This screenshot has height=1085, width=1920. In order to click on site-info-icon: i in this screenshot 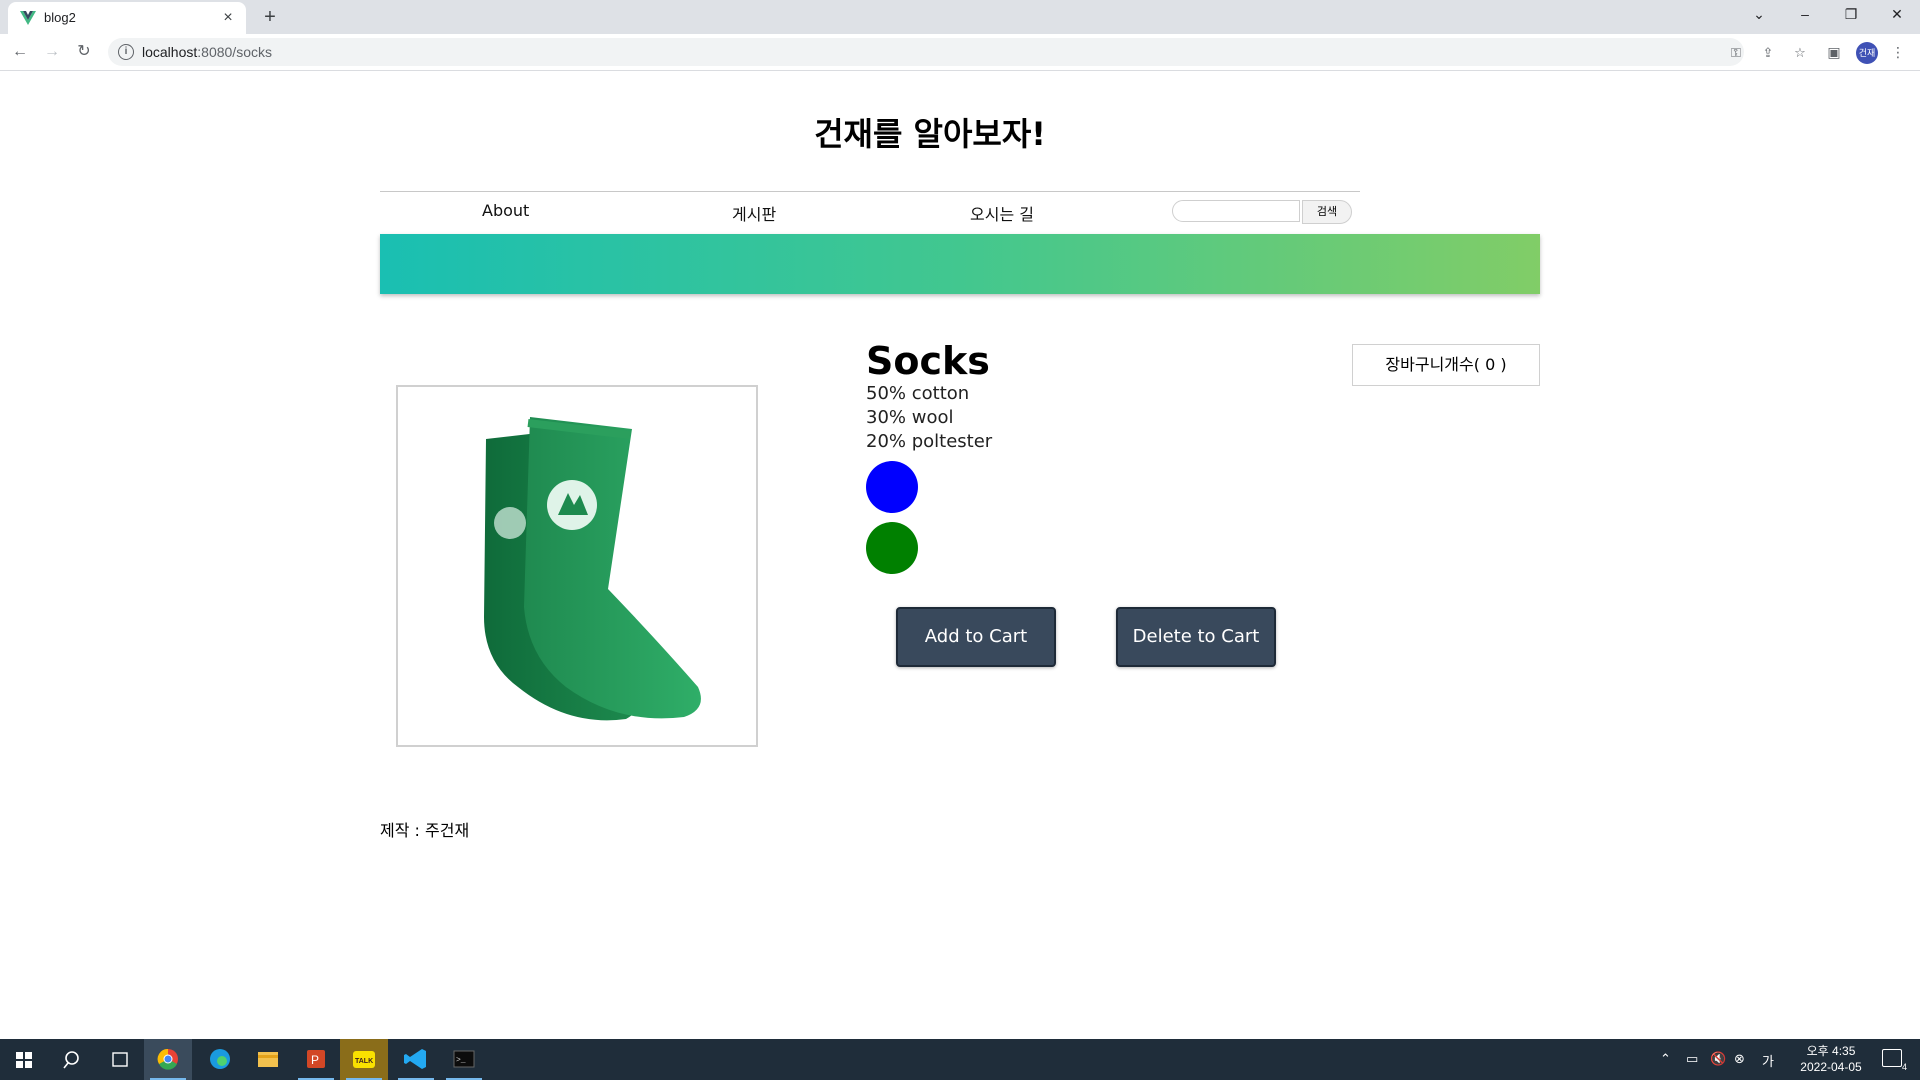, I will do `click(126, 52)`.